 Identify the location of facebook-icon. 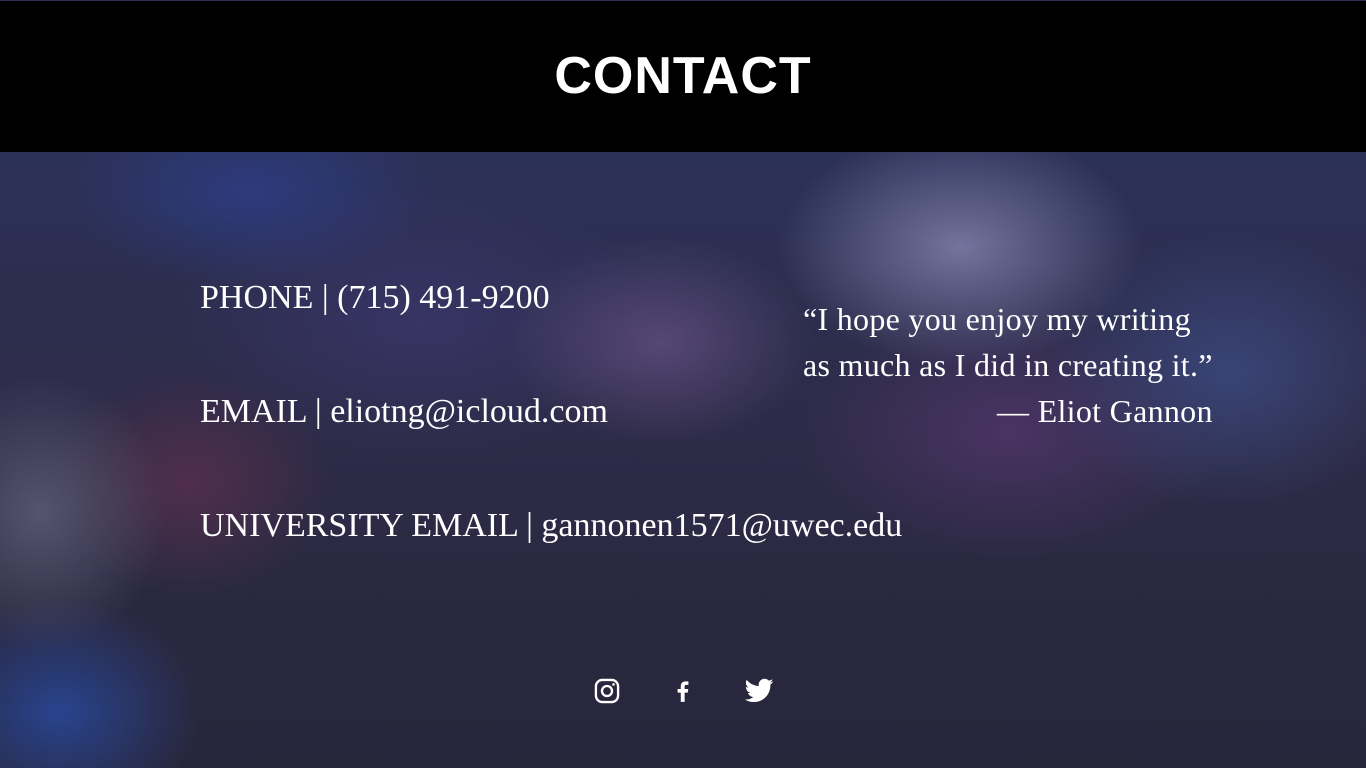
(683, 691).